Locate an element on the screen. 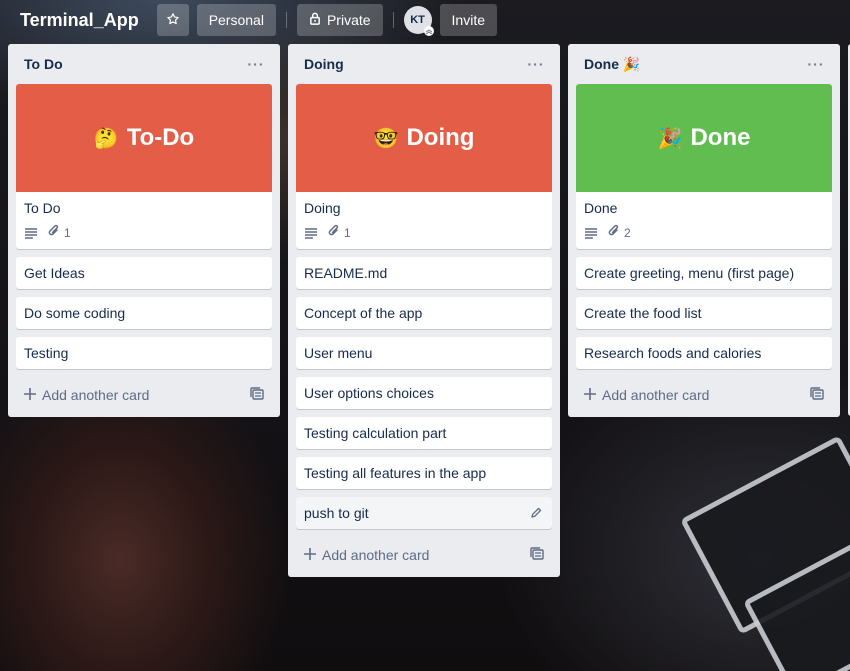  list-card: README.md is located at coordinates (424, 273).